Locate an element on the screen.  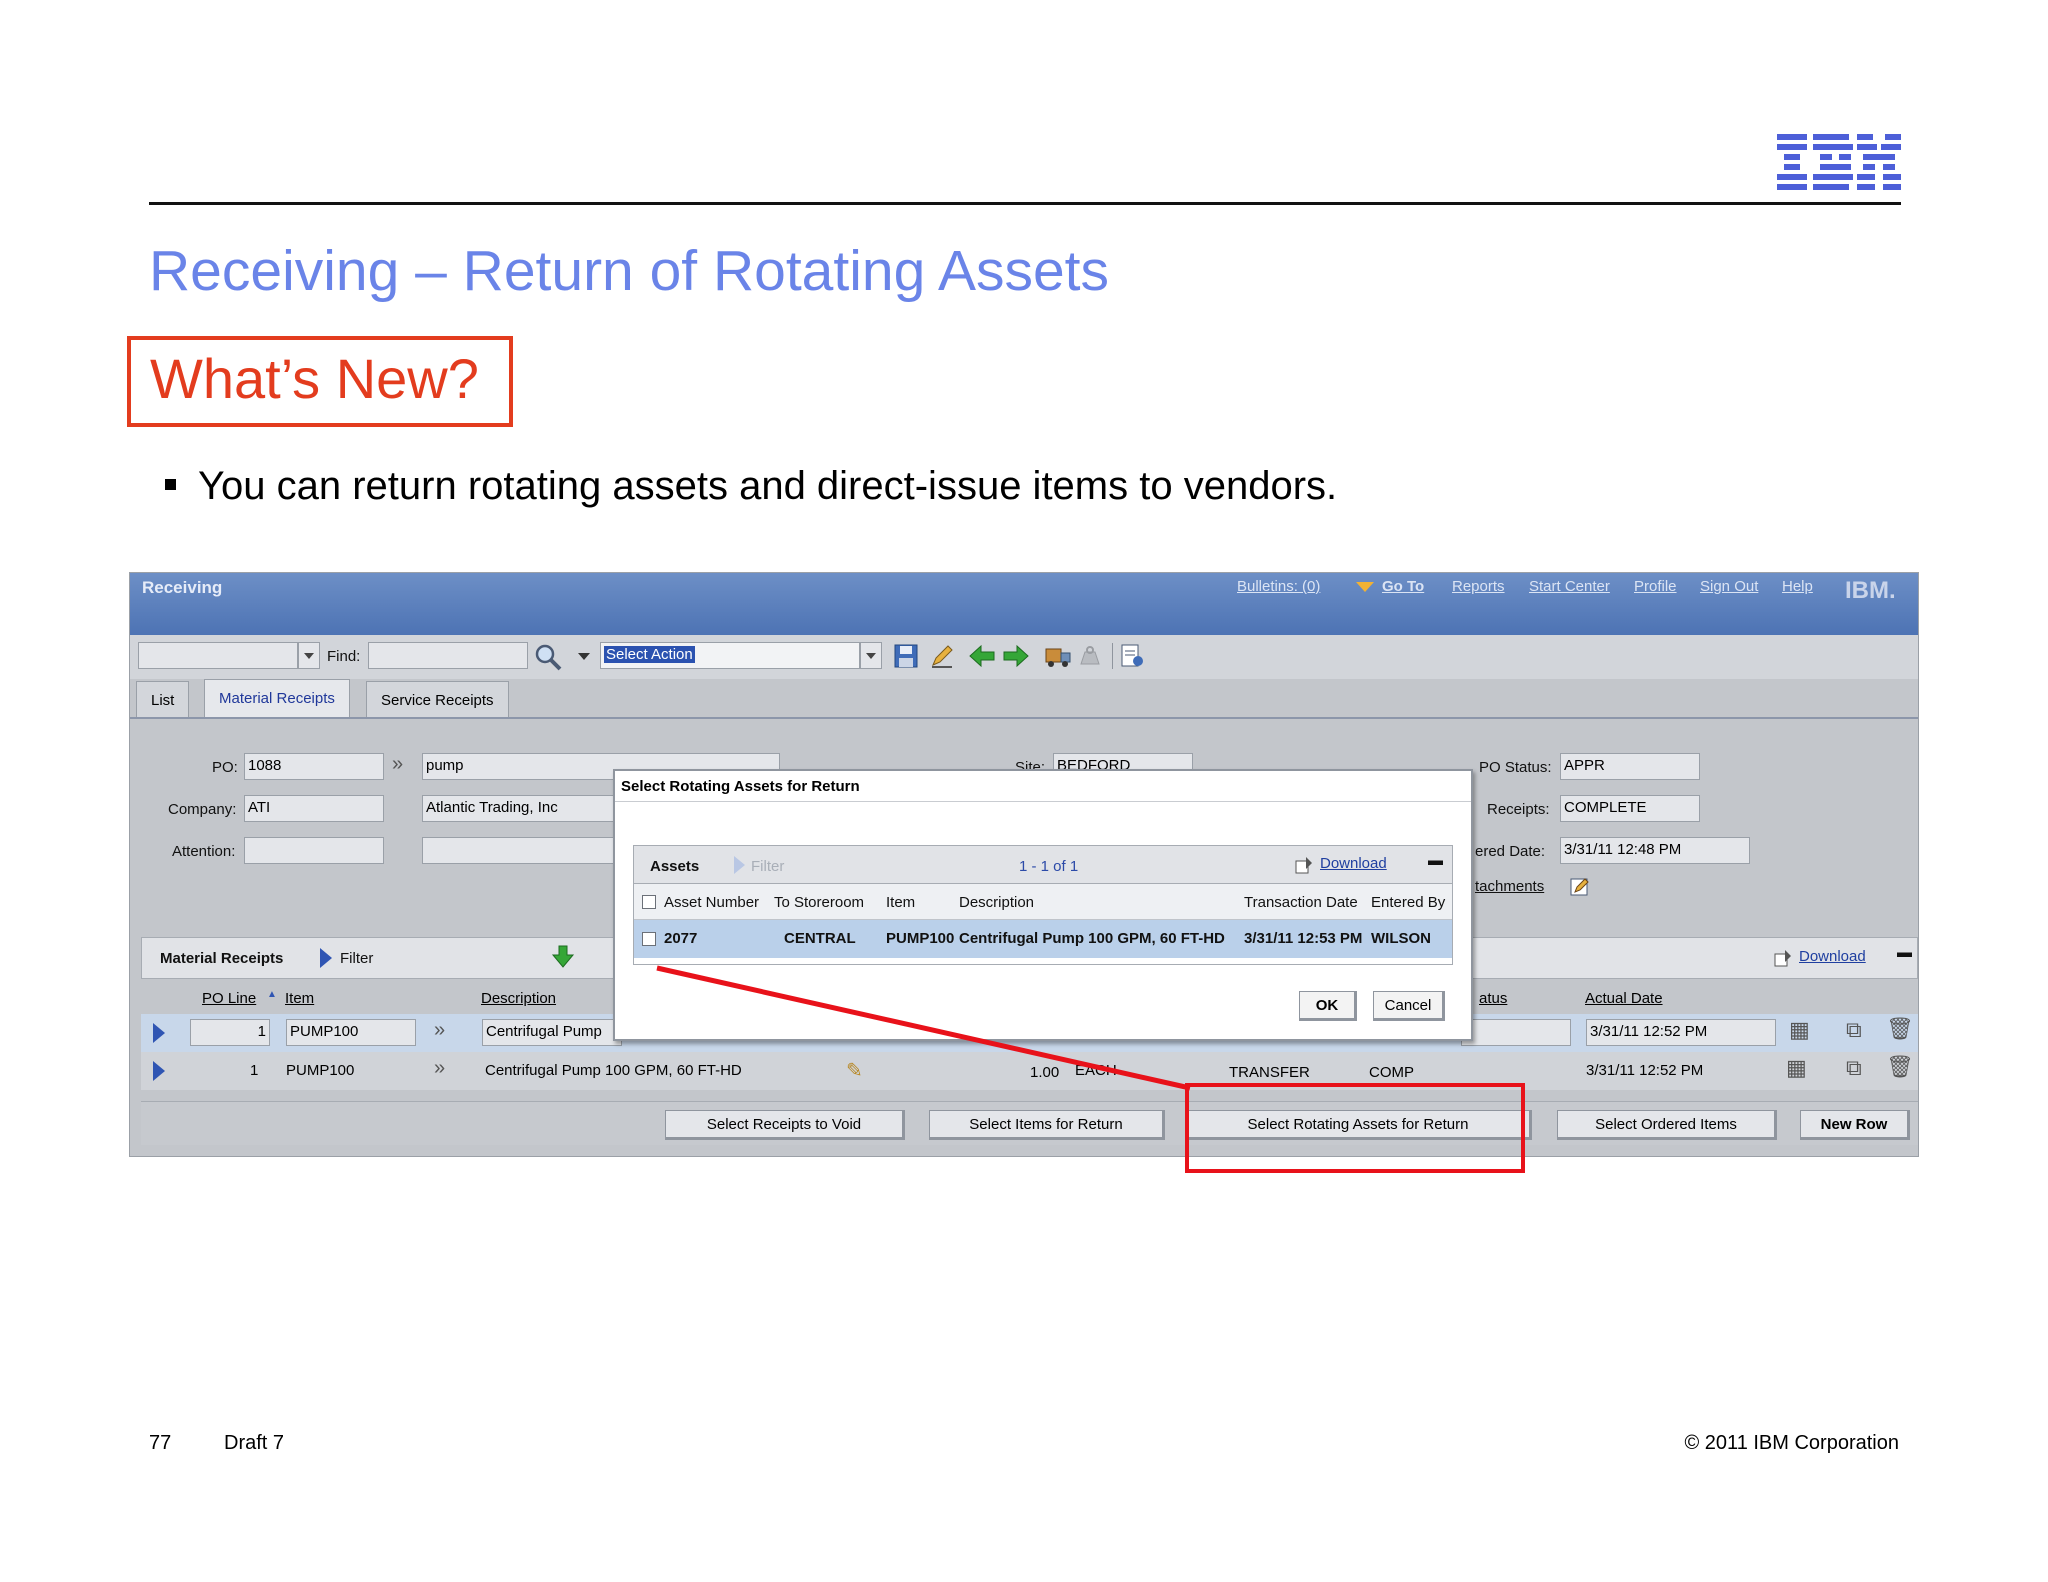
assets-download-icon is located at coordinates (1304, 865).